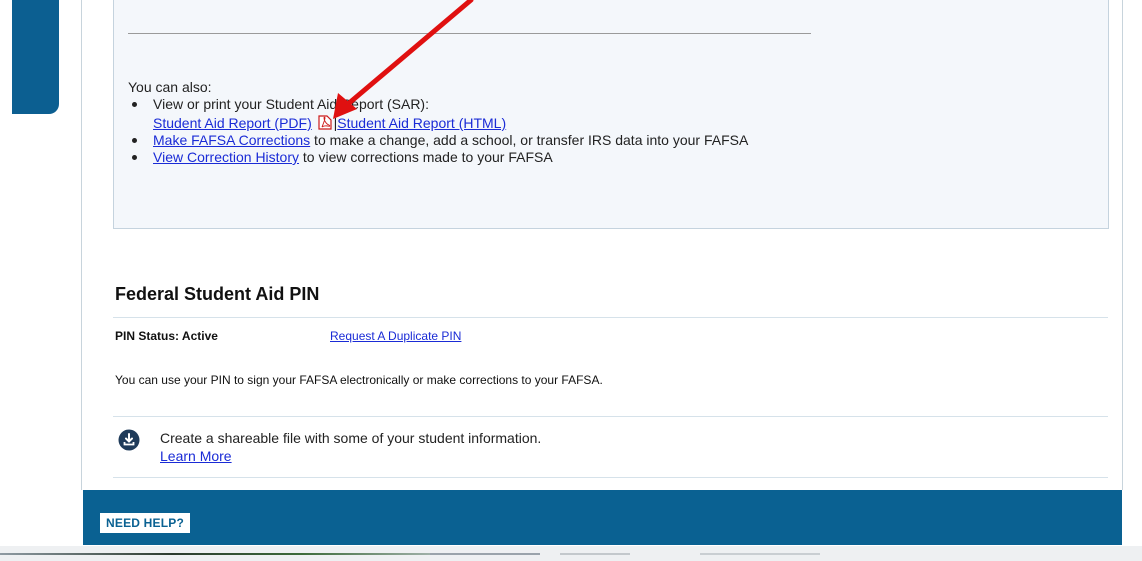  Describe the element at coordinates (426, 157) in the screenshot. I see `history-text: to view corrections made to your FAFSA` at that location.